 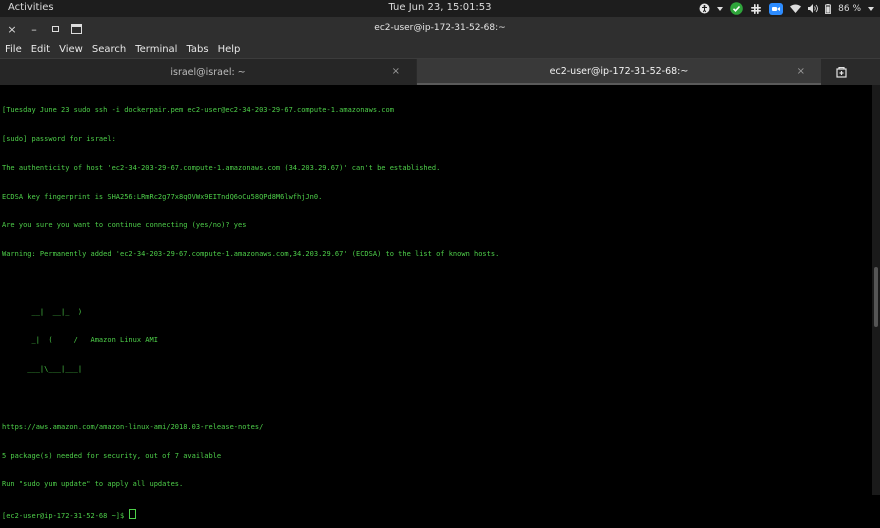 I want to click on window-title: ec2-user@ip-172-31-52-68:~, so click(x=440, y=28).